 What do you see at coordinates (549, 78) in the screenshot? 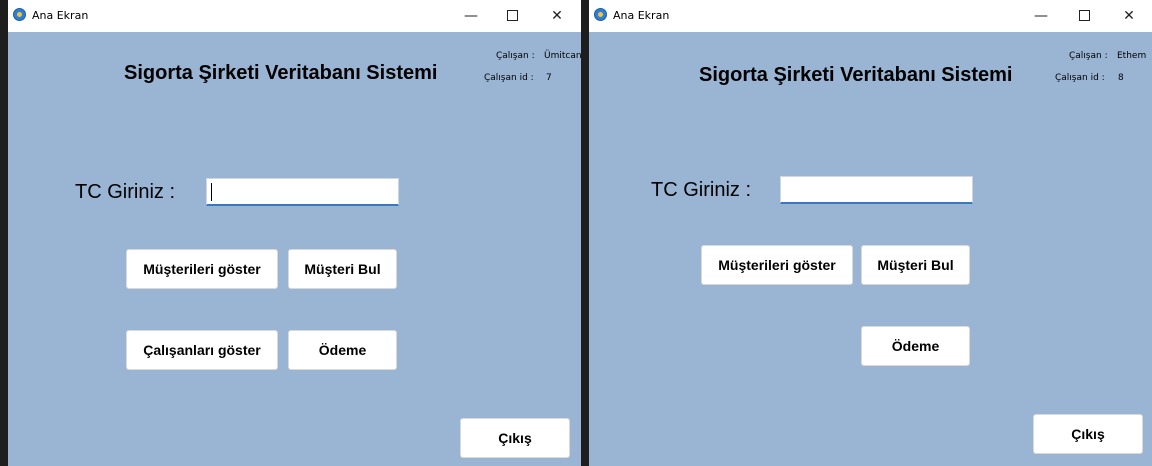
I see `employee-id: 7` at bounding box center [549, 78].